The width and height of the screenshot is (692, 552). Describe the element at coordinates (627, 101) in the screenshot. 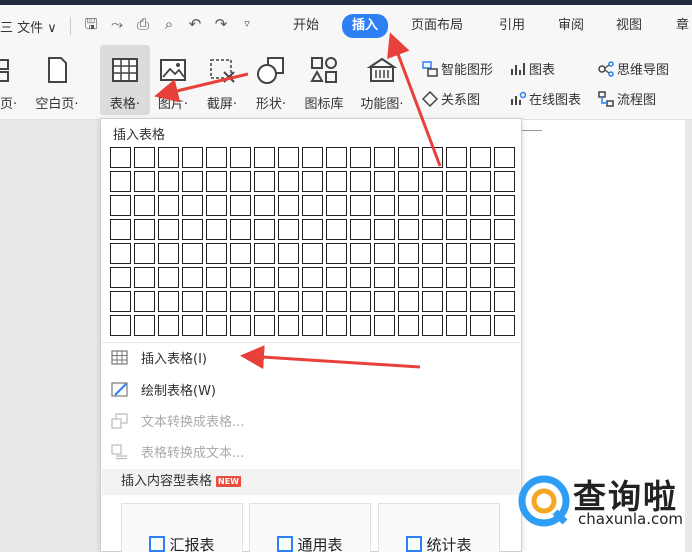

I see `flowchart-button: 流程图` at that location.